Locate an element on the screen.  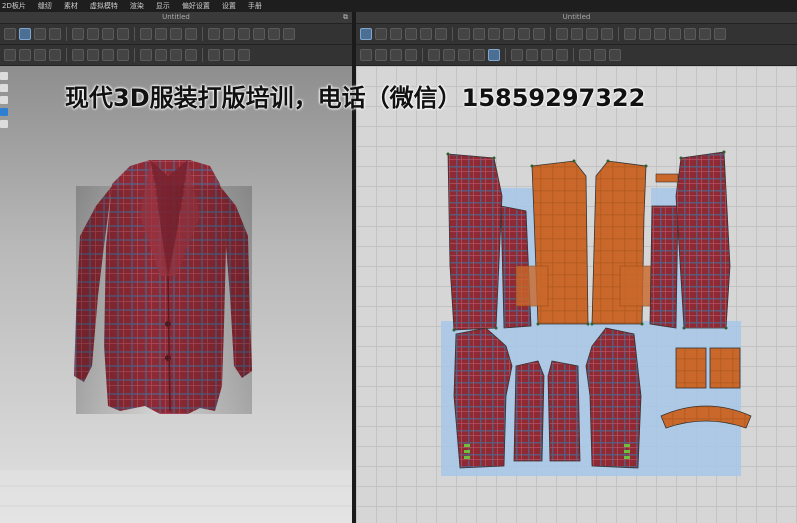
fit-icon is located at coordinates (78, 55).